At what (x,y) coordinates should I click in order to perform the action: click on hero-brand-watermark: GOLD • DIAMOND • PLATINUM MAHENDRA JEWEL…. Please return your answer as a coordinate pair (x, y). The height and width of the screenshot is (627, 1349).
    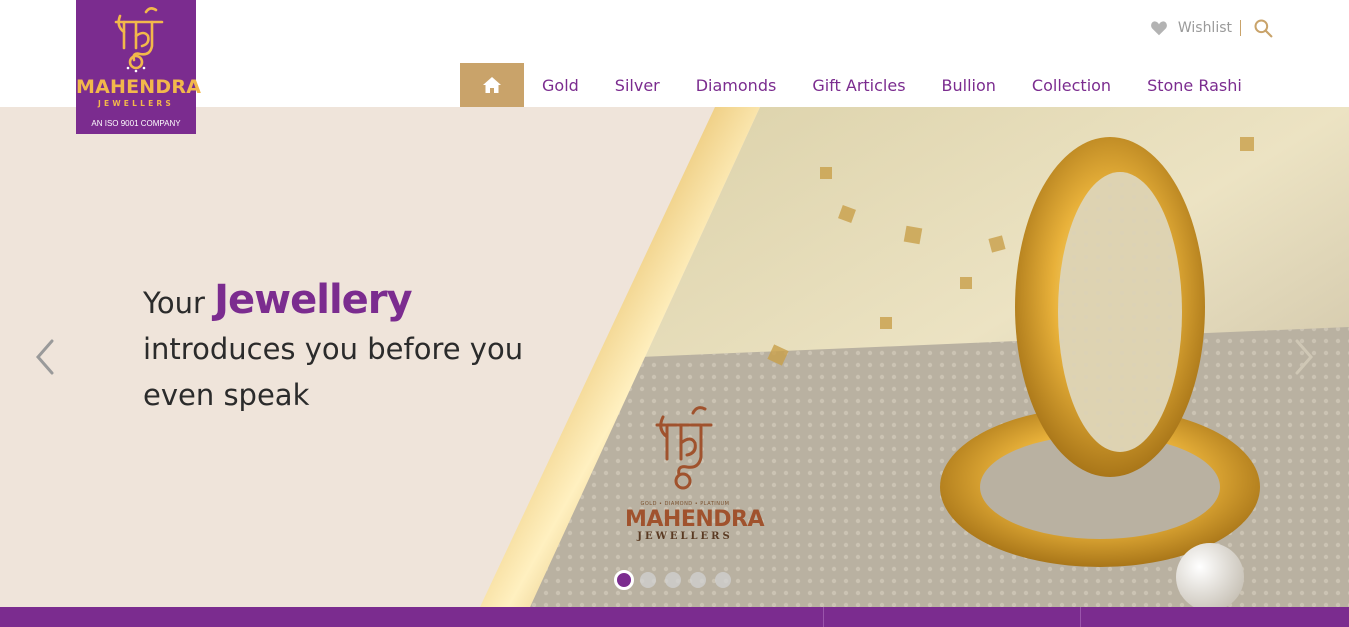
    Looking at the image, I should click on (695, 477).